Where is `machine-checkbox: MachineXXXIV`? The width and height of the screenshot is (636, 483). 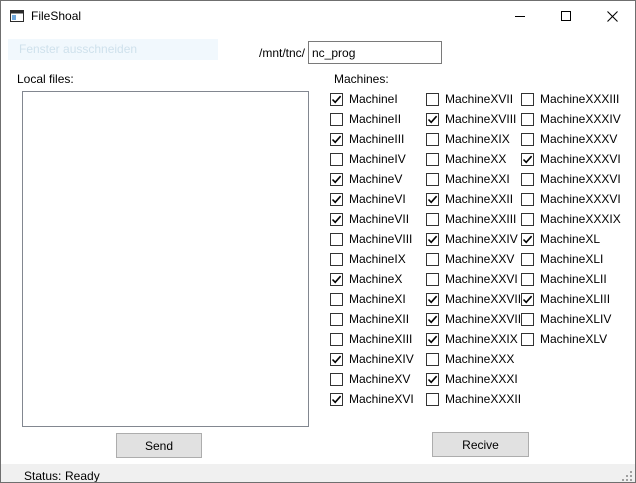
machine-checkbox: MachineXXXIV is located at coordinates (571, 119).